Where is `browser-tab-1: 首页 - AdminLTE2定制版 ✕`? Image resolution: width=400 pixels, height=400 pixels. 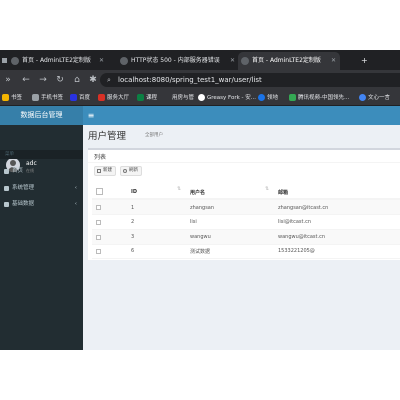 browser-tab-1: 首页 - AdminLTE2定制版 ✕ is located at coordinates (58, 61).